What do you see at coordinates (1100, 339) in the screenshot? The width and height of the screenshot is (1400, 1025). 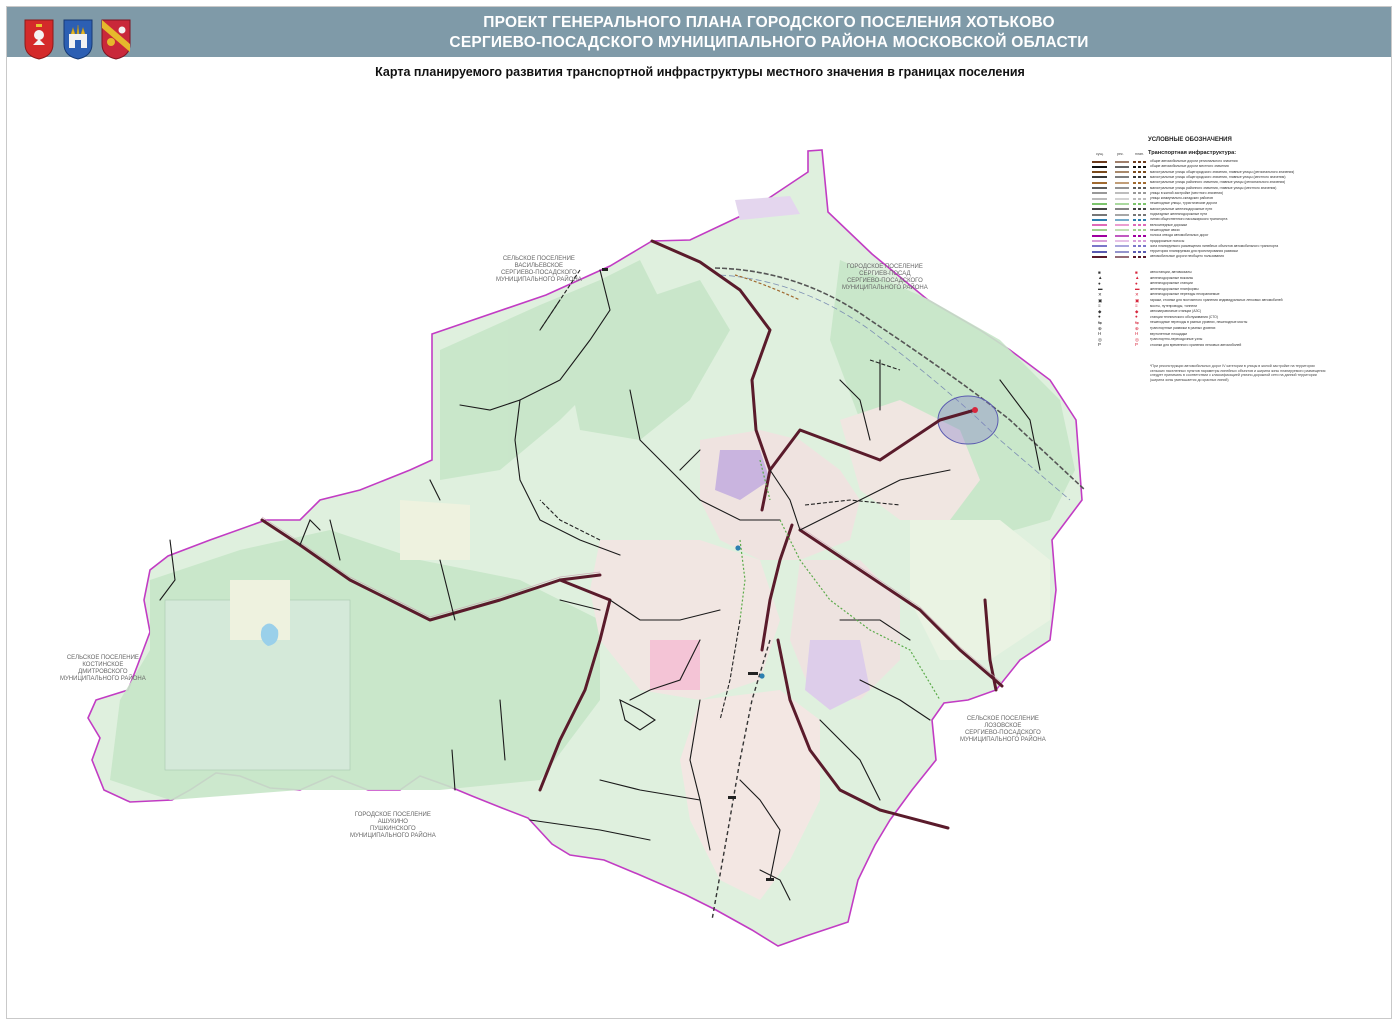 I see `legend-point-icon: ◎` at bounding box center [1100, 339].